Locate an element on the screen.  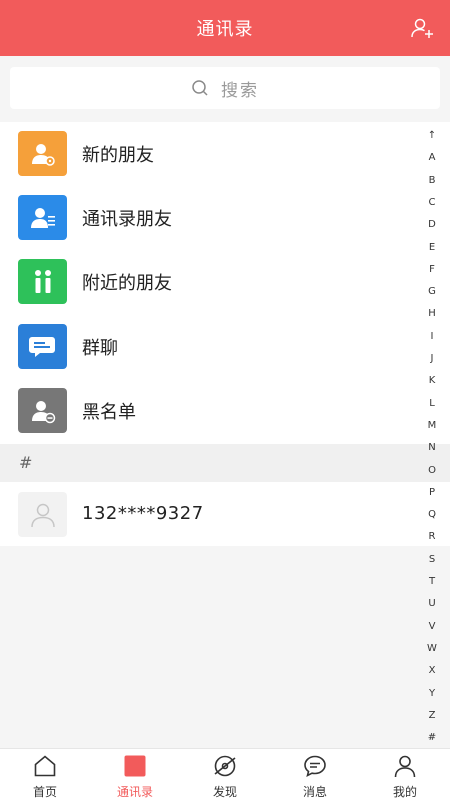
list-item-nearby-friends: 附近的朋友 is located at coordinates (205, 282).